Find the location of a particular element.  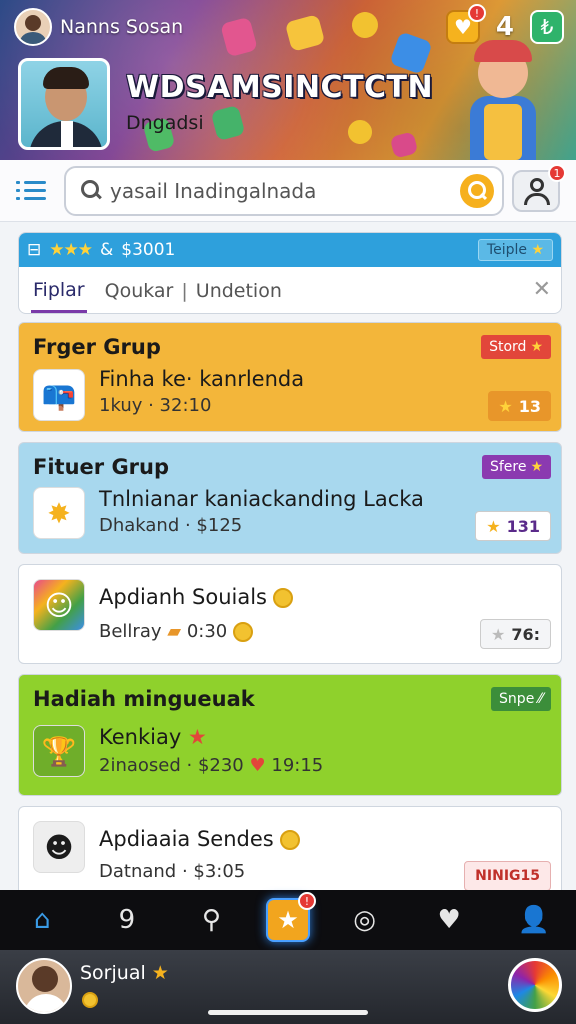

status-badge: Stord ★ is located at coordinates (516, 347).